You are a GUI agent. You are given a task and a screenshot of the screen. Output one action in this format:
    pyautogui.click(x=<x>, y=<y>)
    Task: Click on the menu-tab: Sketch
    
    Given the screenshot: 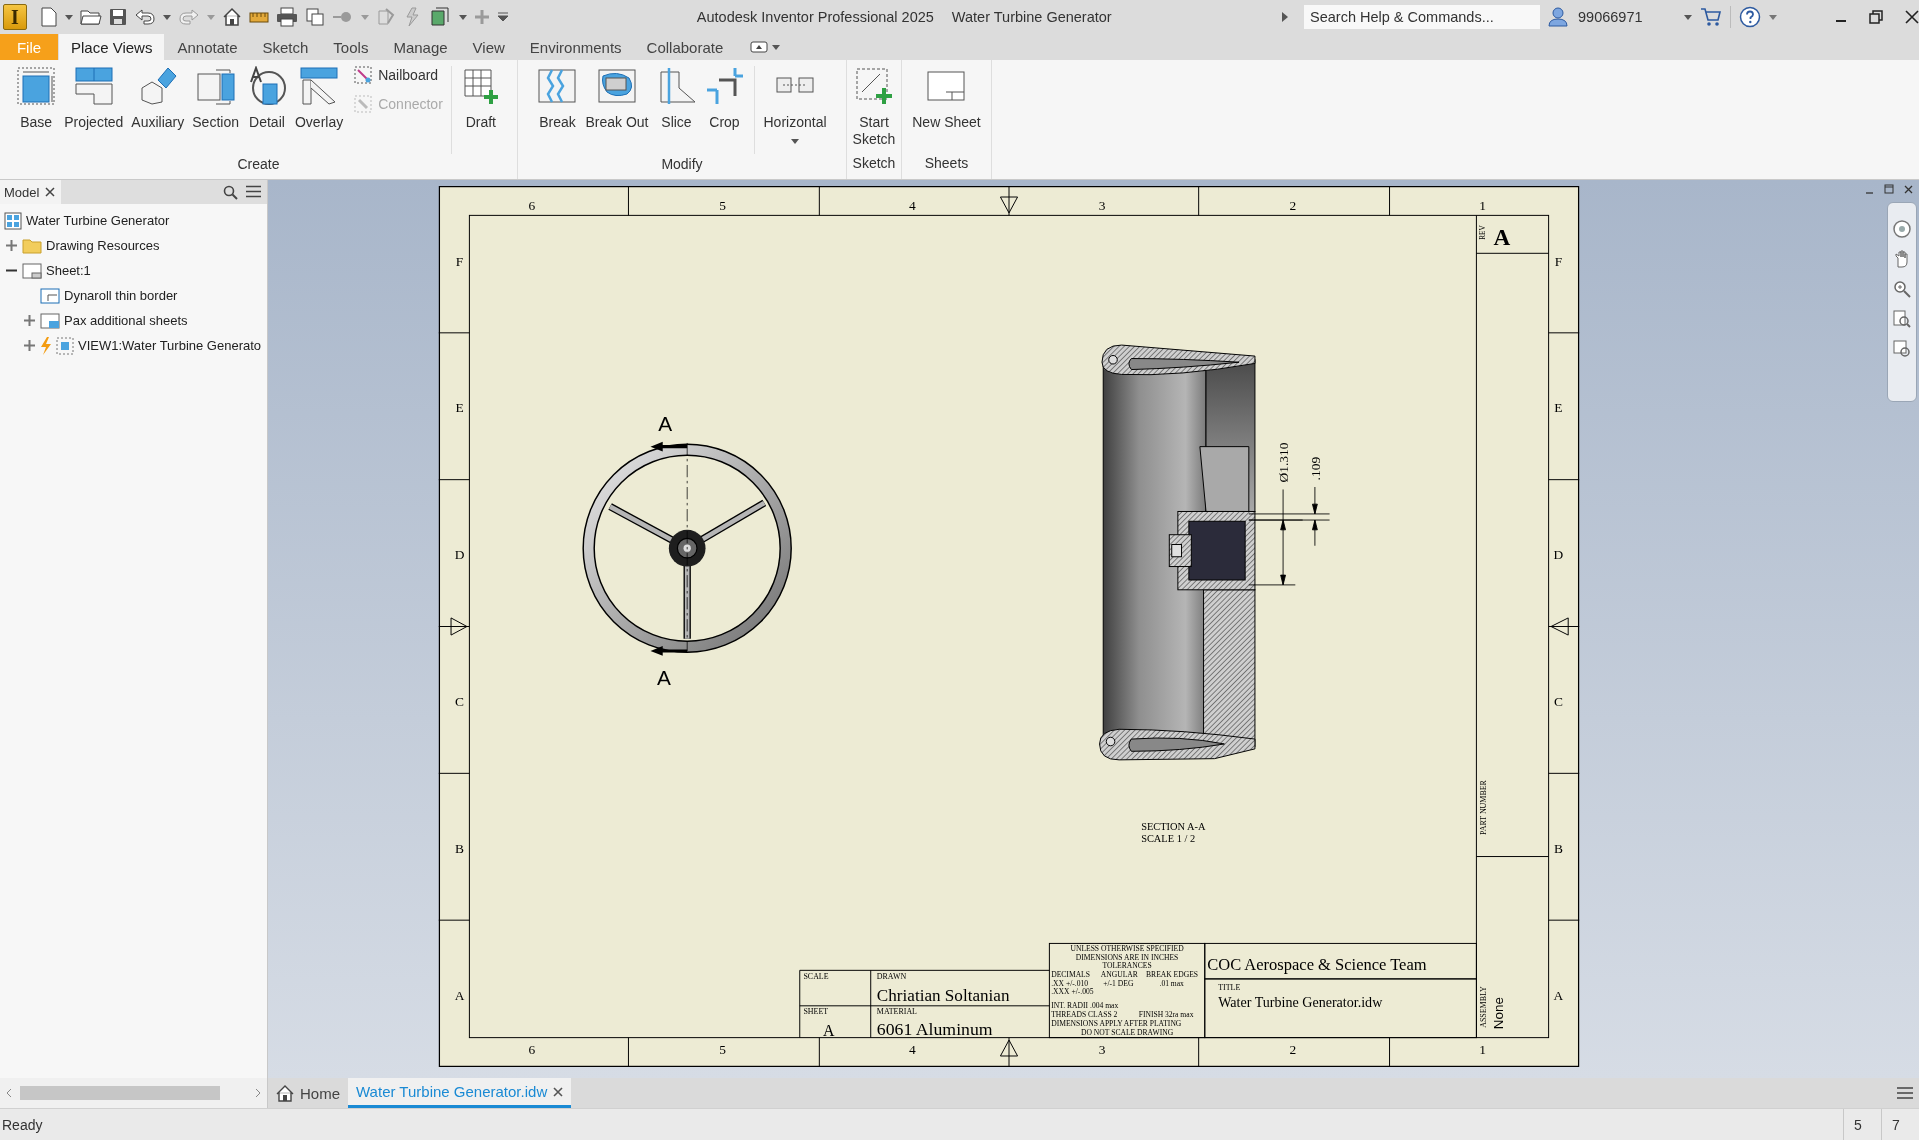 What is the action you would take?
    pyautogui.click(x=285, y=47)
    